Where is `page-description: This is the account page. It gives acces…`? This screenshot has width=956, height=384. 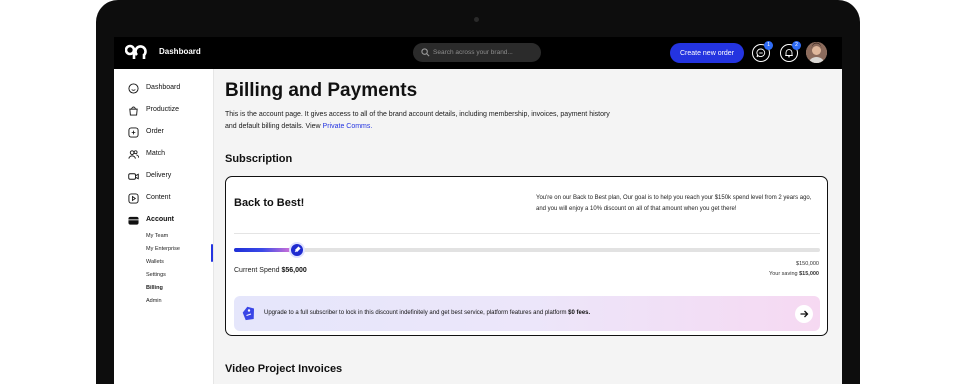 page-description: This is the account page. It gives acces… is located at coordinates (420, 120).